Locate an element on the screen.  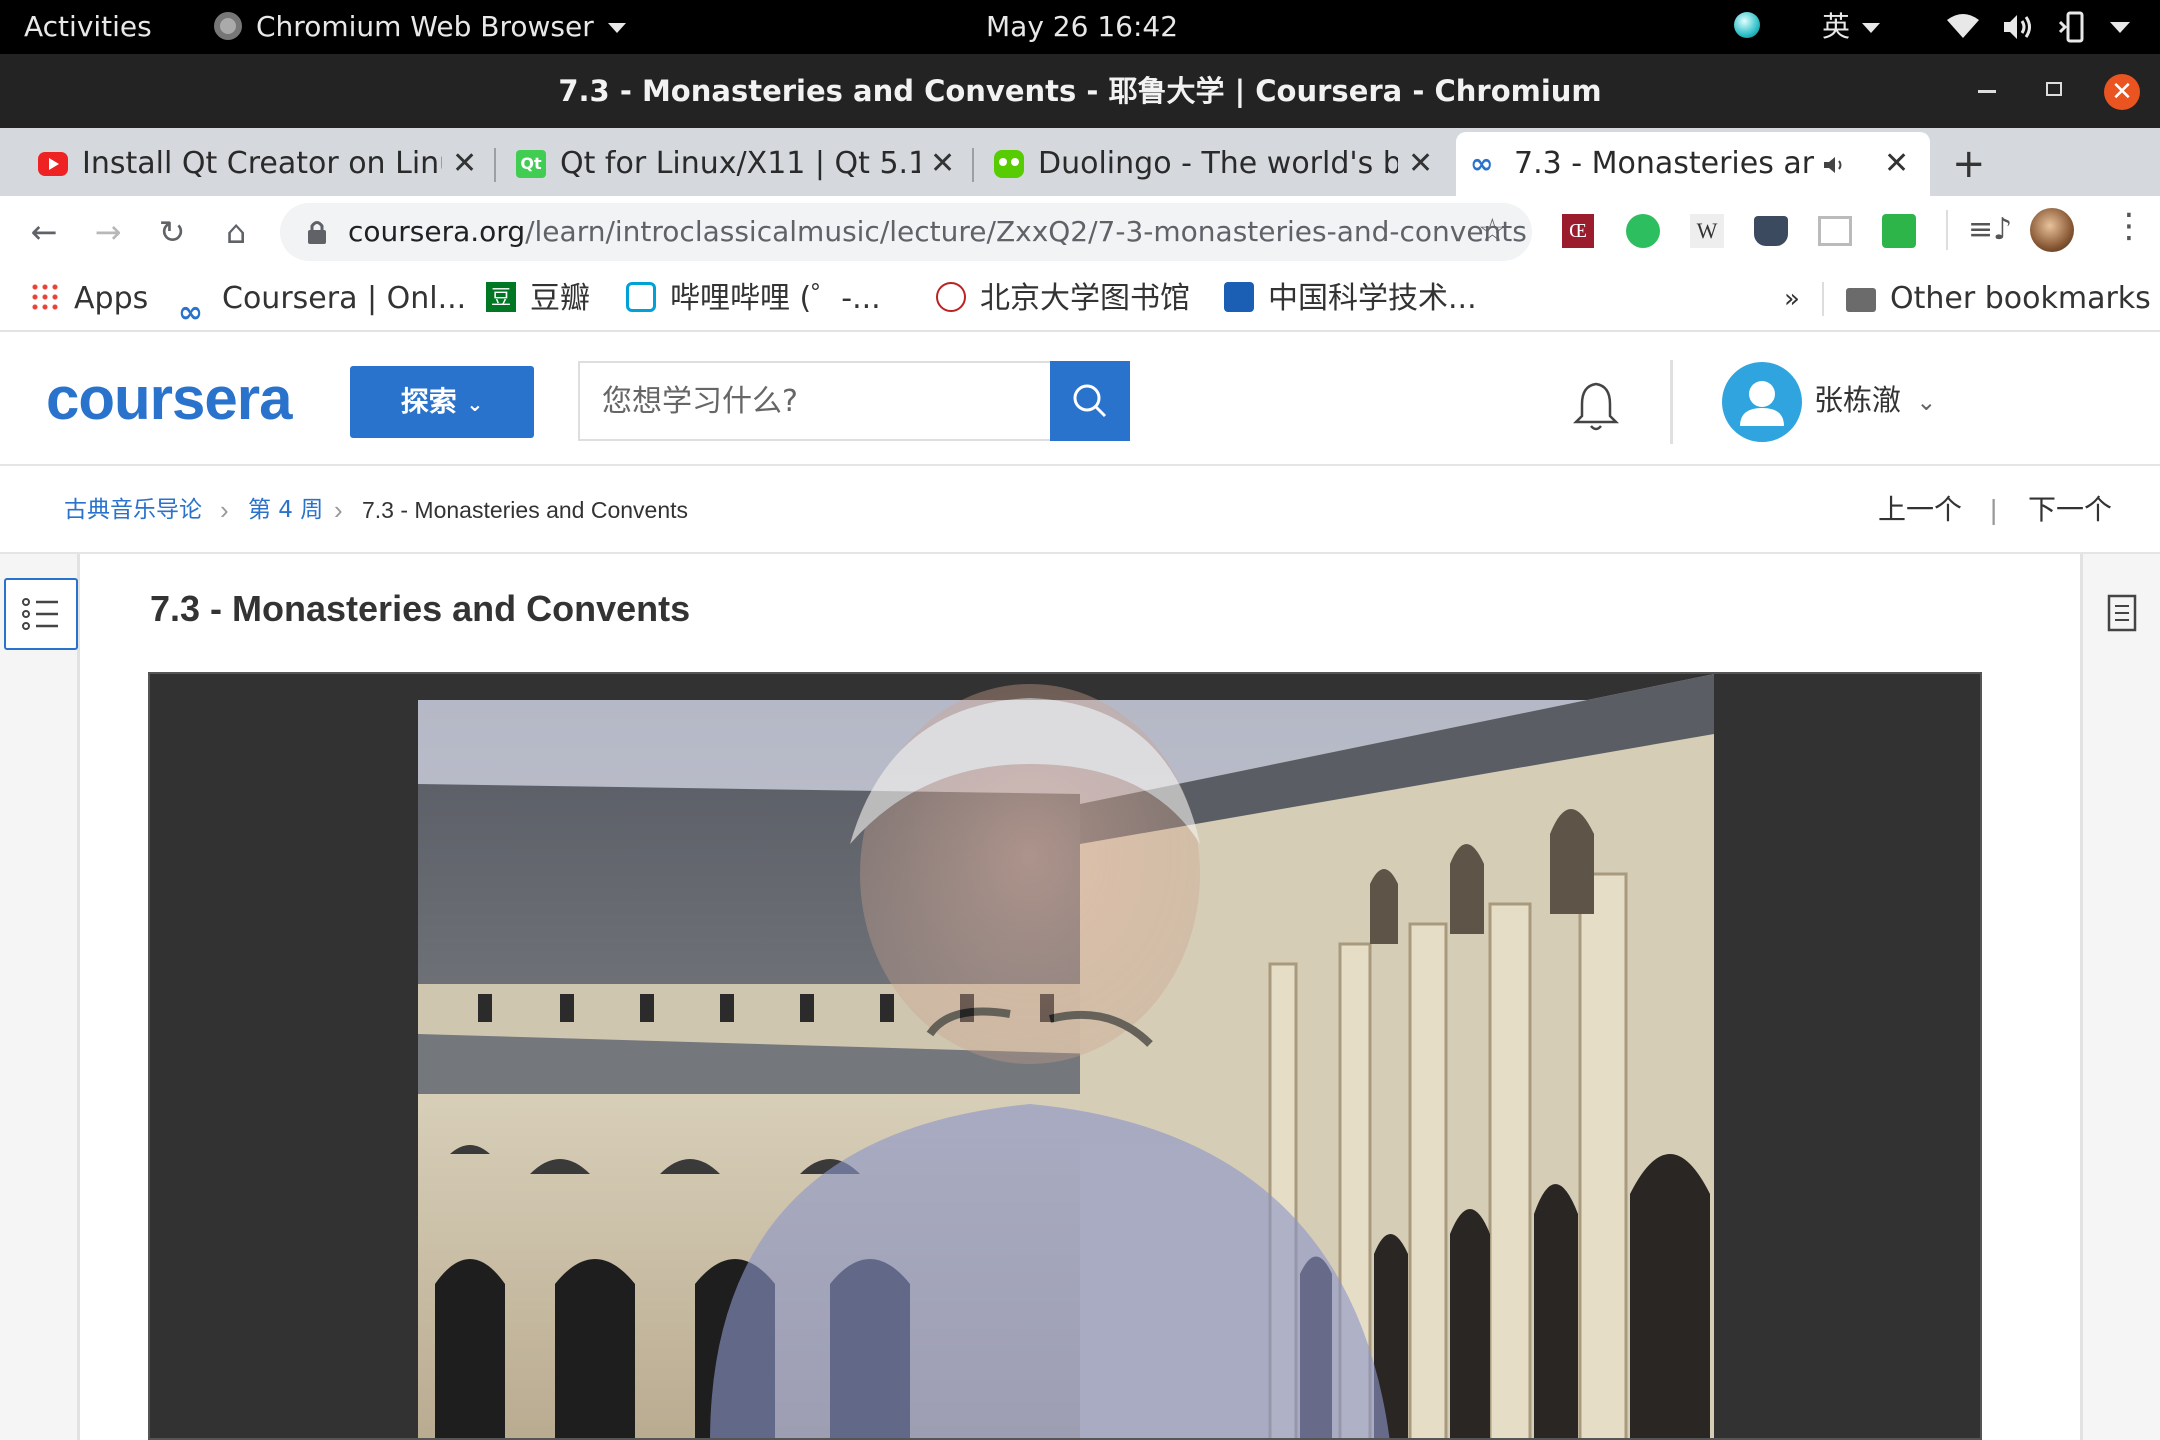
new-tab-button: + is located at coordinates (1969, 164).